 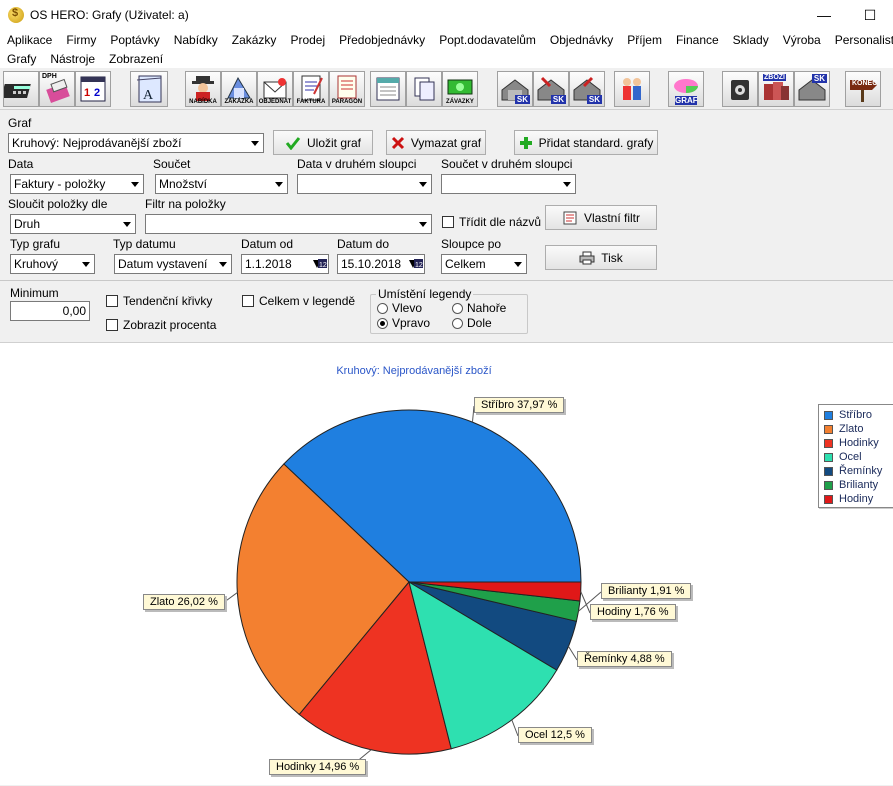 I want to click on radio-nahore: Nahoře, so click(x=479, y=308).